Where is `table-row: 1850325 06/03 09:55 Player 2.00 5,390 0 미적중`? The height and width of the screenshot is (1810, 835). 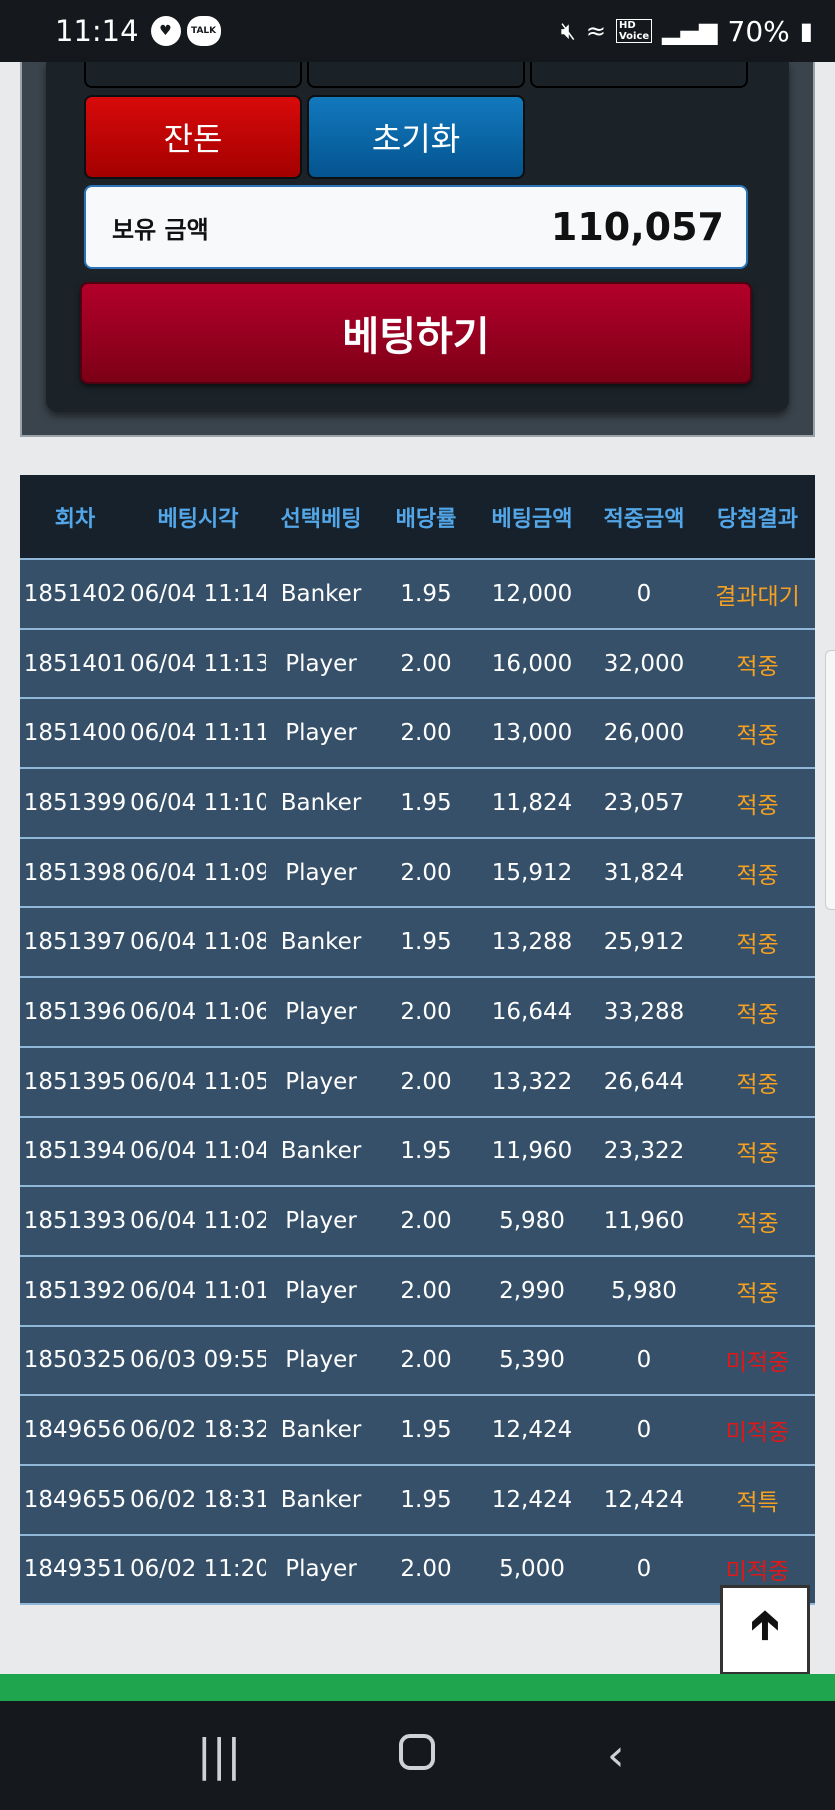 table-row: 1850325 06/03 09:55 Player 2.00 5,390 0 미적중 is located at coordinates (417, 1361).